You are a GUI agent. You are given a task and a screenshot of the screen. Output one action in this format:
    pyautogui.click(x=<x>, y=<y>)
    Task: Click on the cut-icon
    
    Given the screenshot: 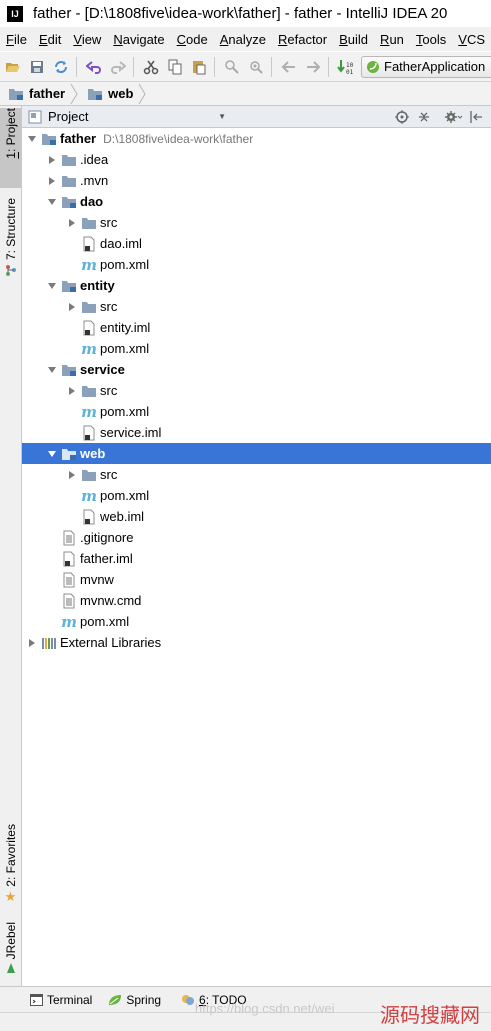 What is the action you would take?
    pyautogui.click(x=151, y=67)
    